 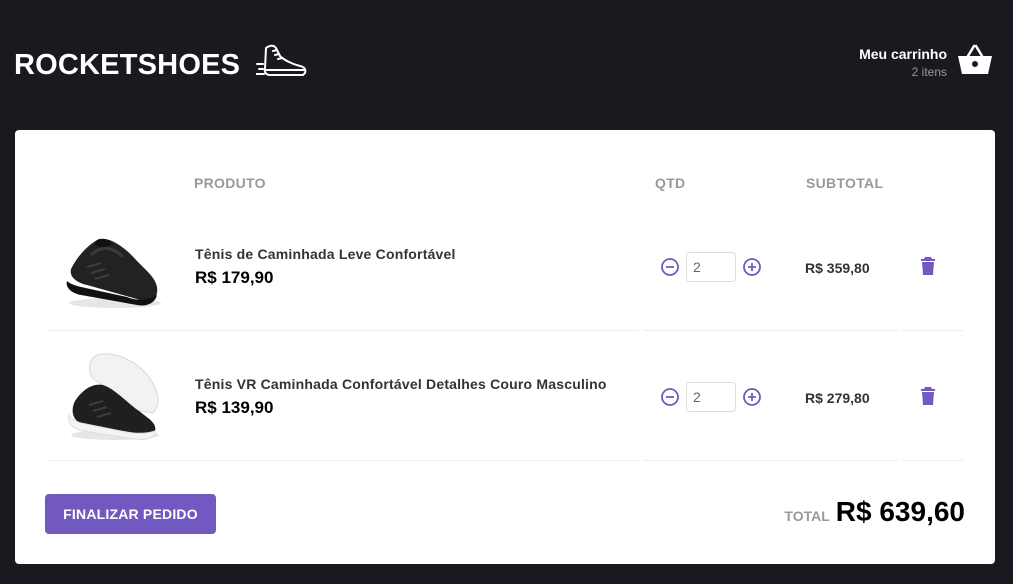 I want to click on cart-count: 2 itens, so click(x=929, y=71).